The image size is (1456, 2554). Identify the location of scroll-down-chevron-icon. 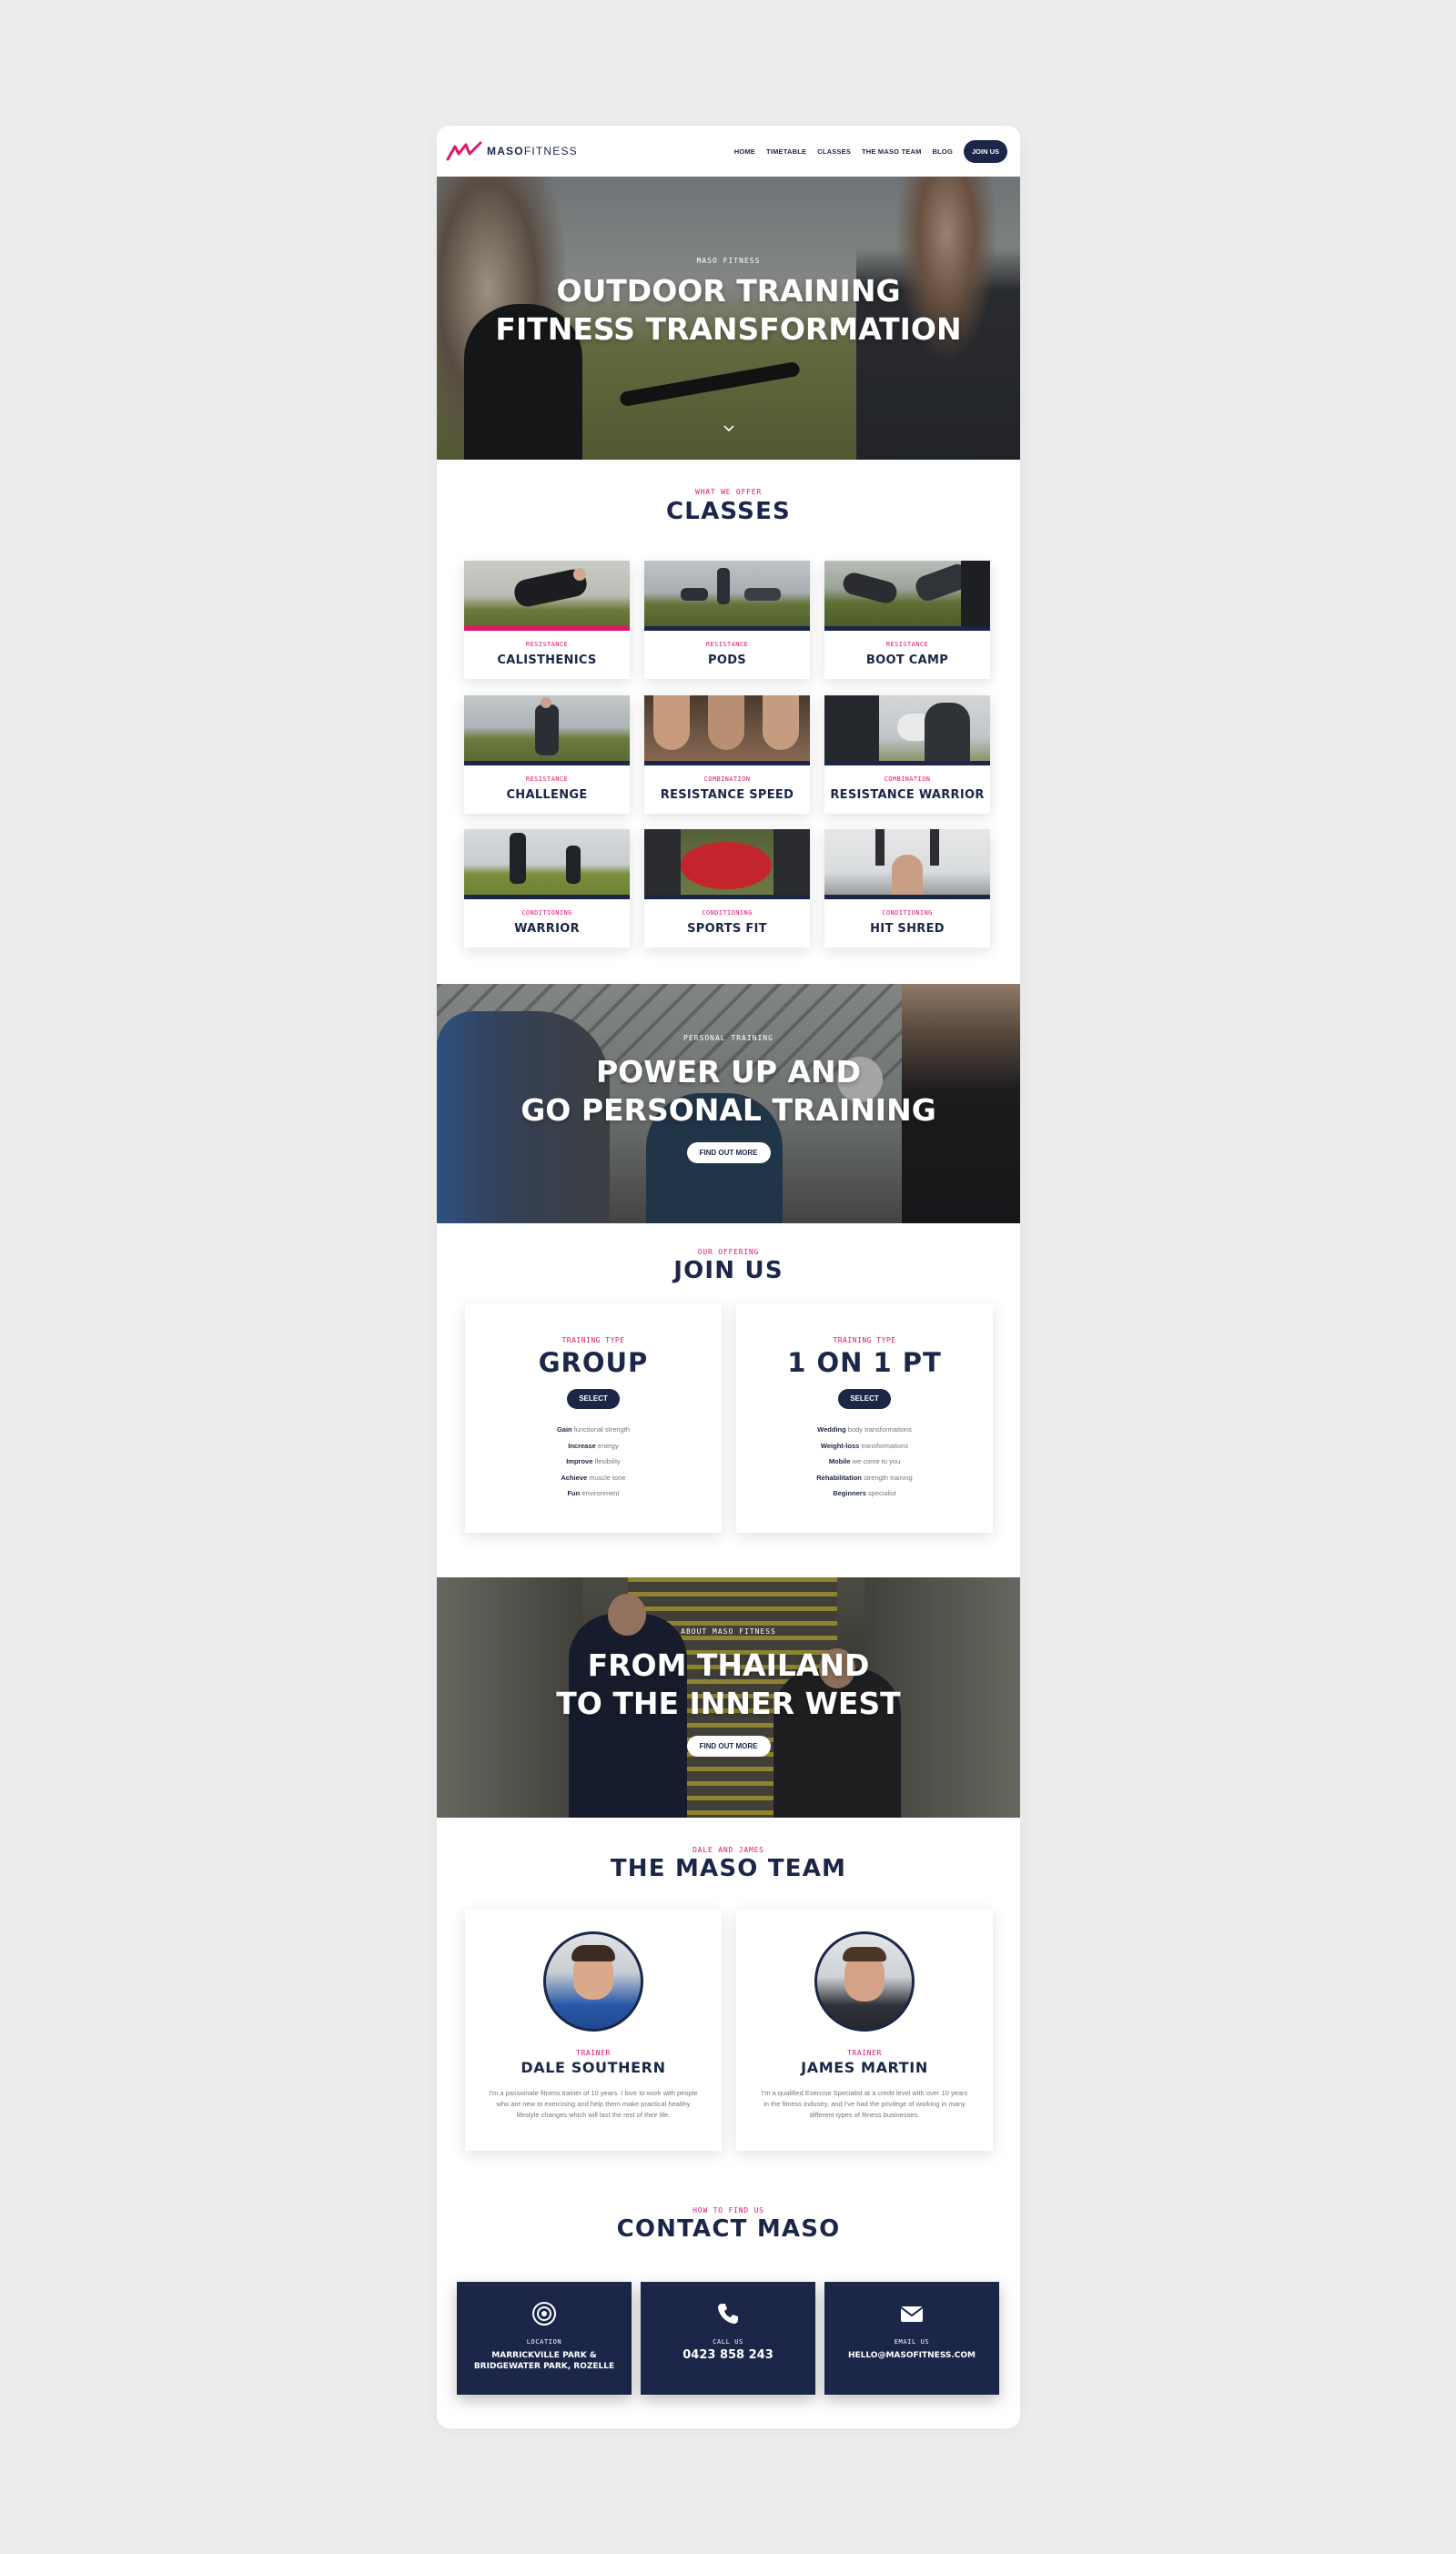
(729, 429).